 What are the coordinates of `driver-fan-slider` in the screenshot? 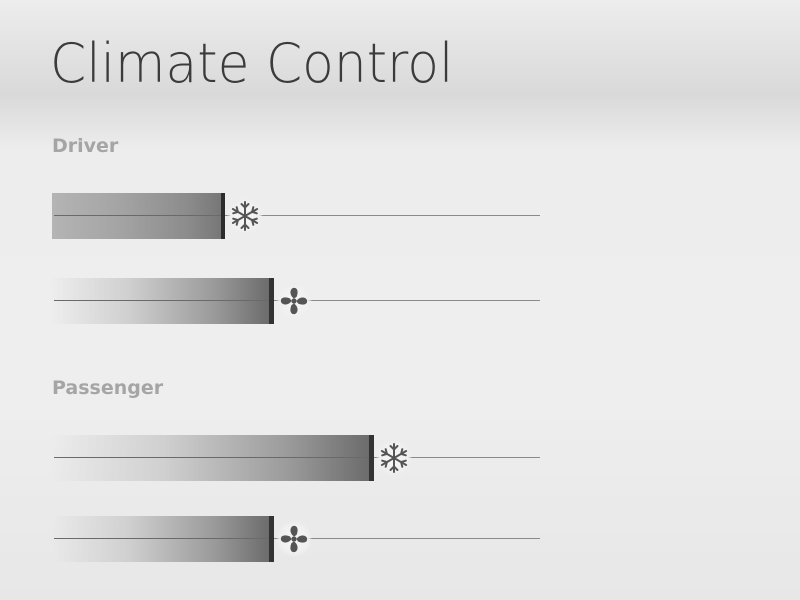 It's located at (296, 301).